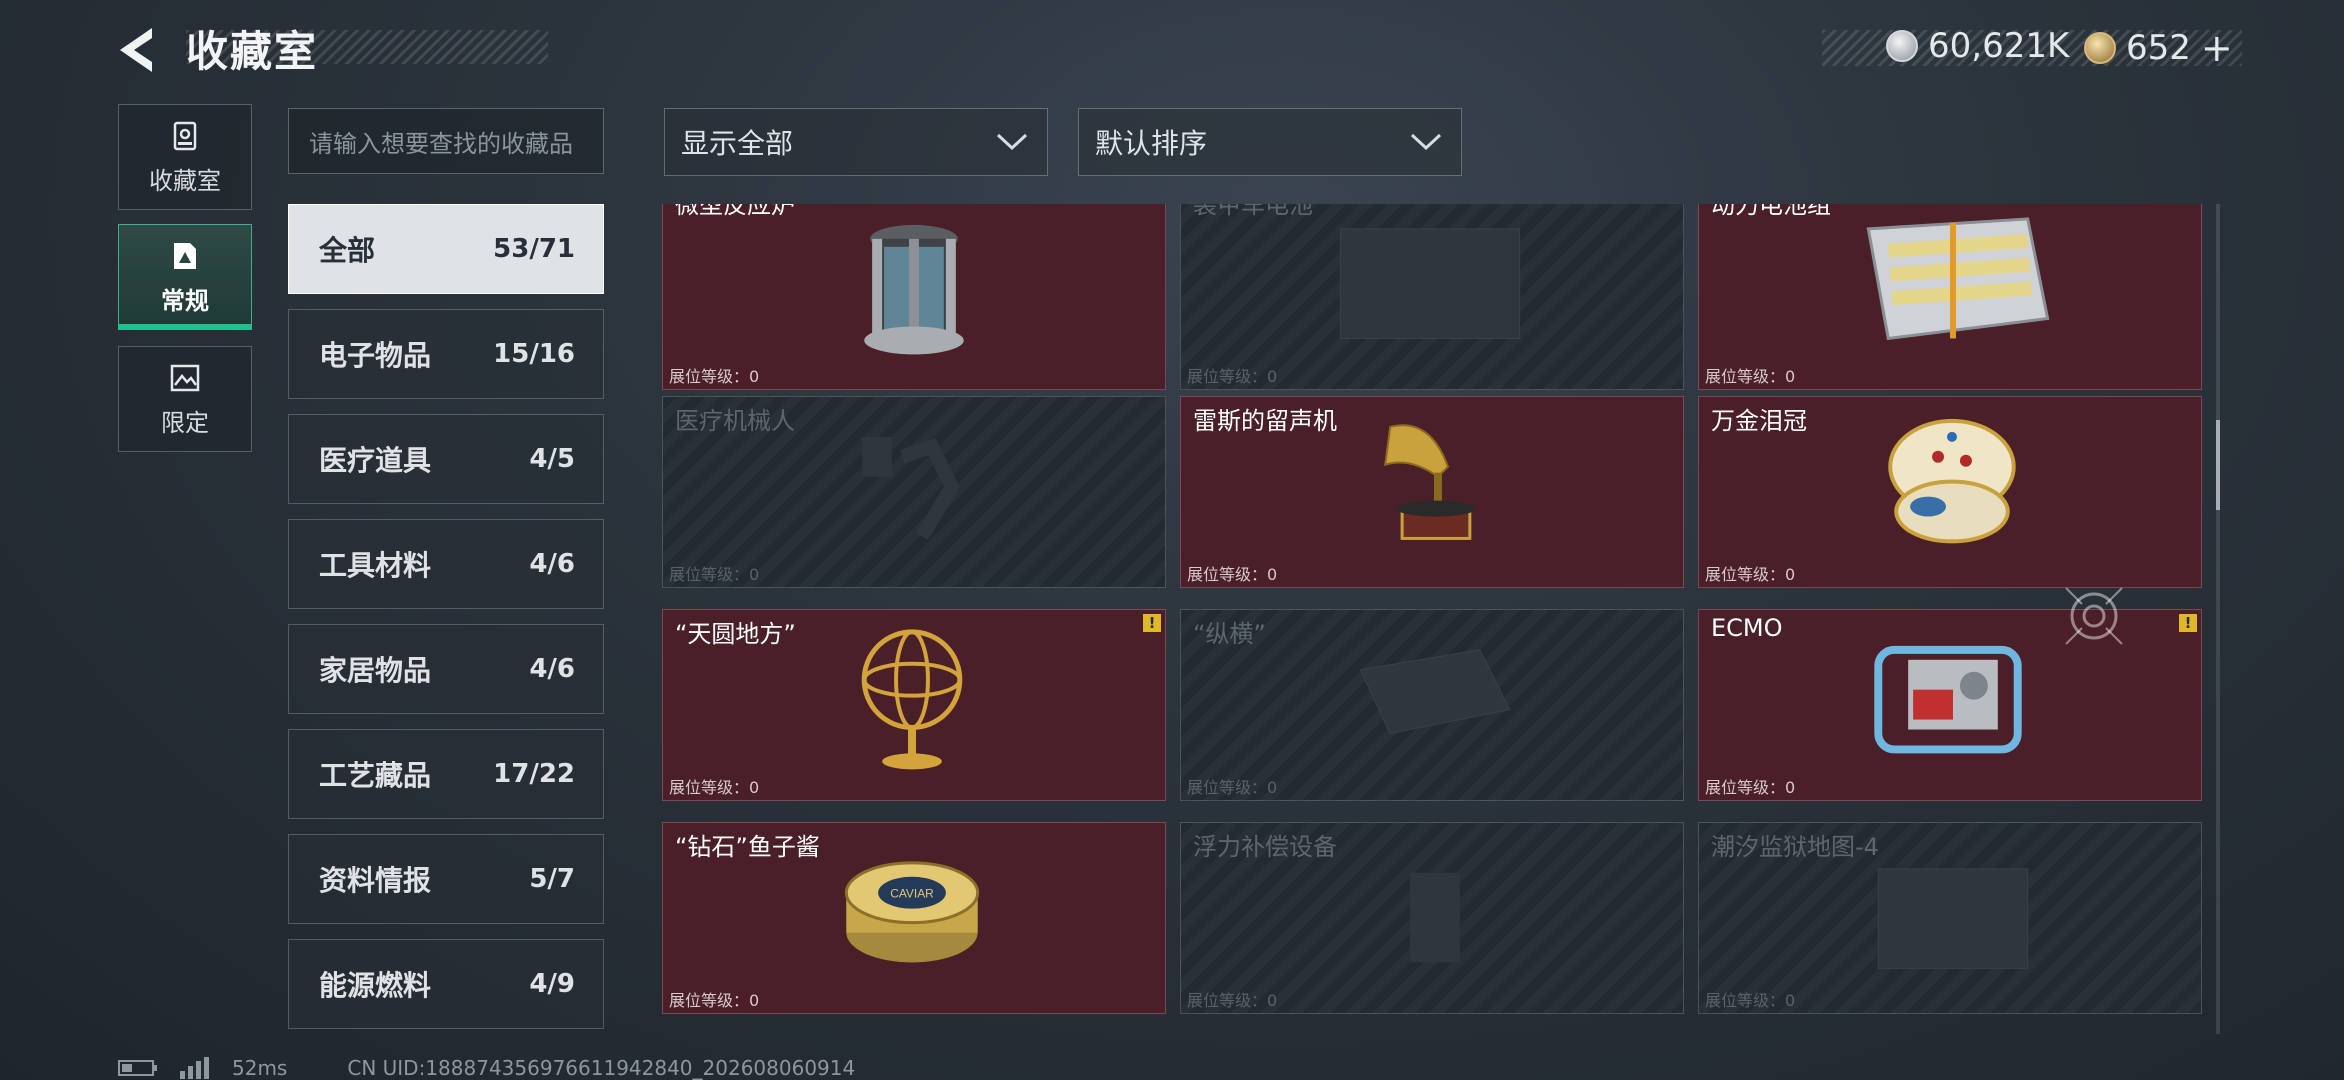 The height and width of the screenshot is (1080, 2344). I want to click on category-all: 全部 53/71, so click(446, 249).